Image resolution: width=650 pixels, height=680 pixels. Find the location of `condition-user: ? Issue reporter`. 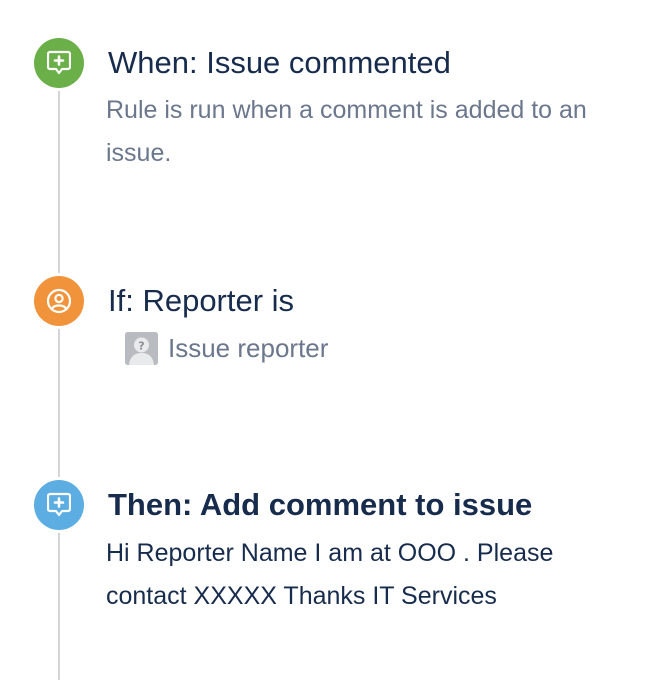

condition-user: ? Issue reporter is located at coordinates (226, 348).